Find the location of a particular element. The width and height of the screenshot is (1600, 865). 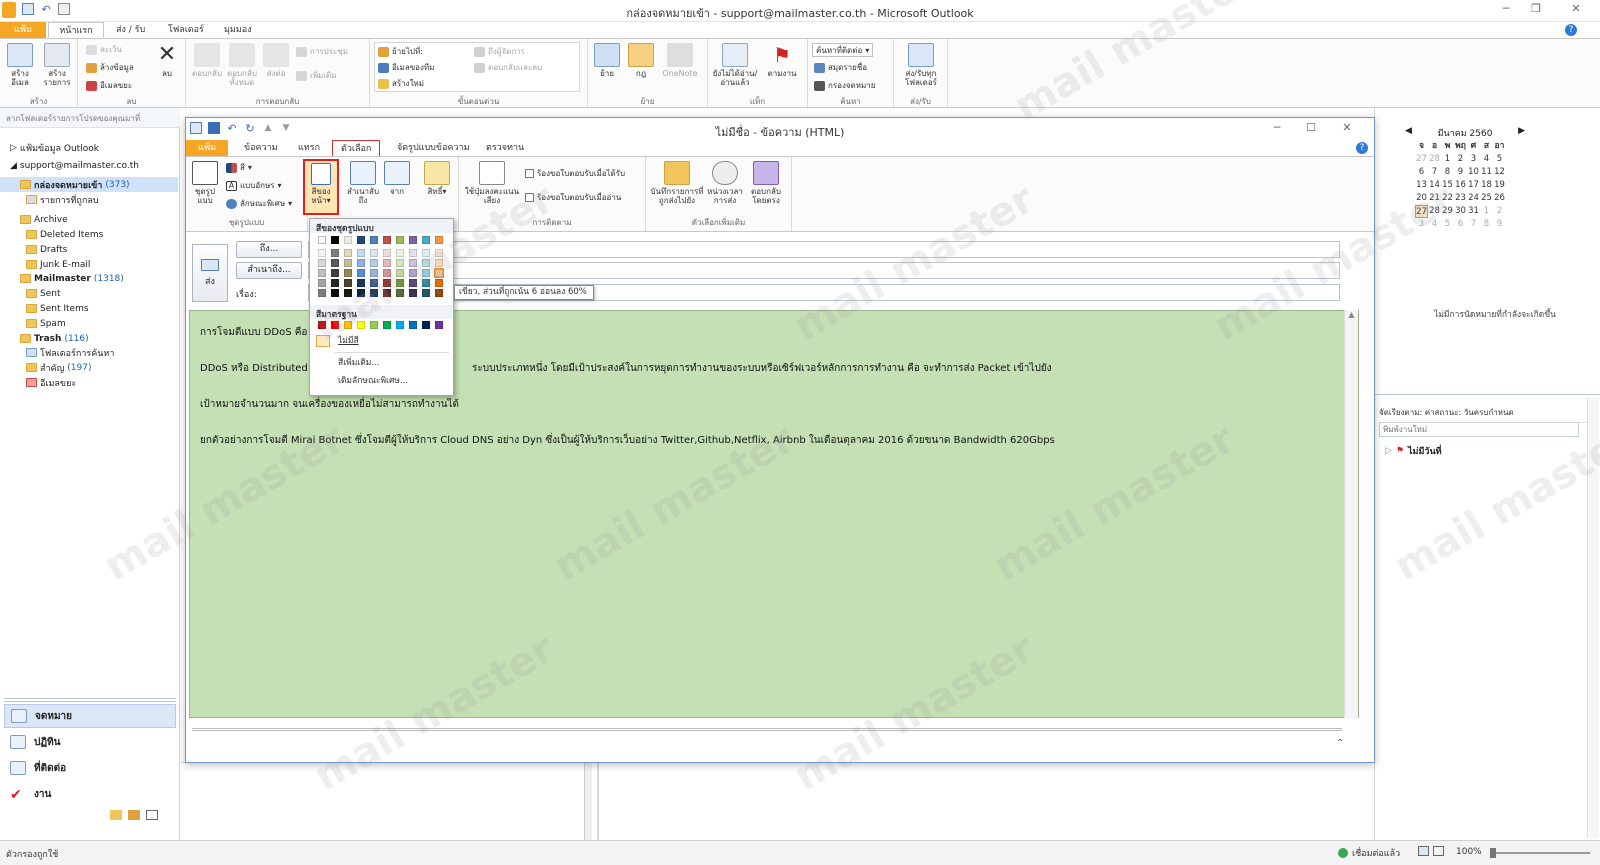

todo-scrollbar is located at coordinates (1593, 618).